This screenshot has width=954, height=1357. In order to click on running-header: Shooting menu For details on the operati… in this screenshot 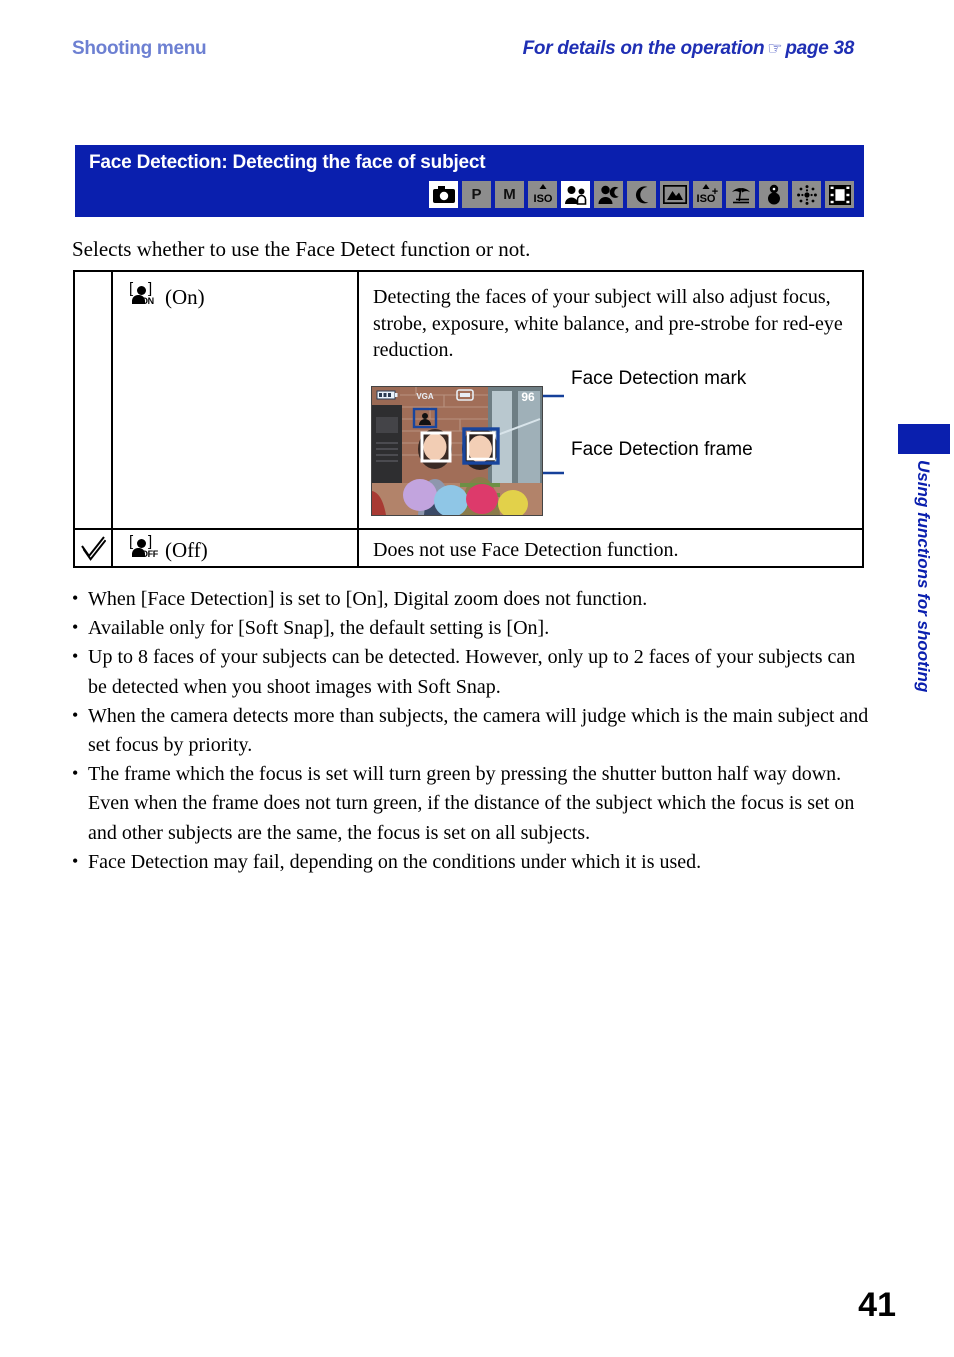, I will do `click(477, 45)`.